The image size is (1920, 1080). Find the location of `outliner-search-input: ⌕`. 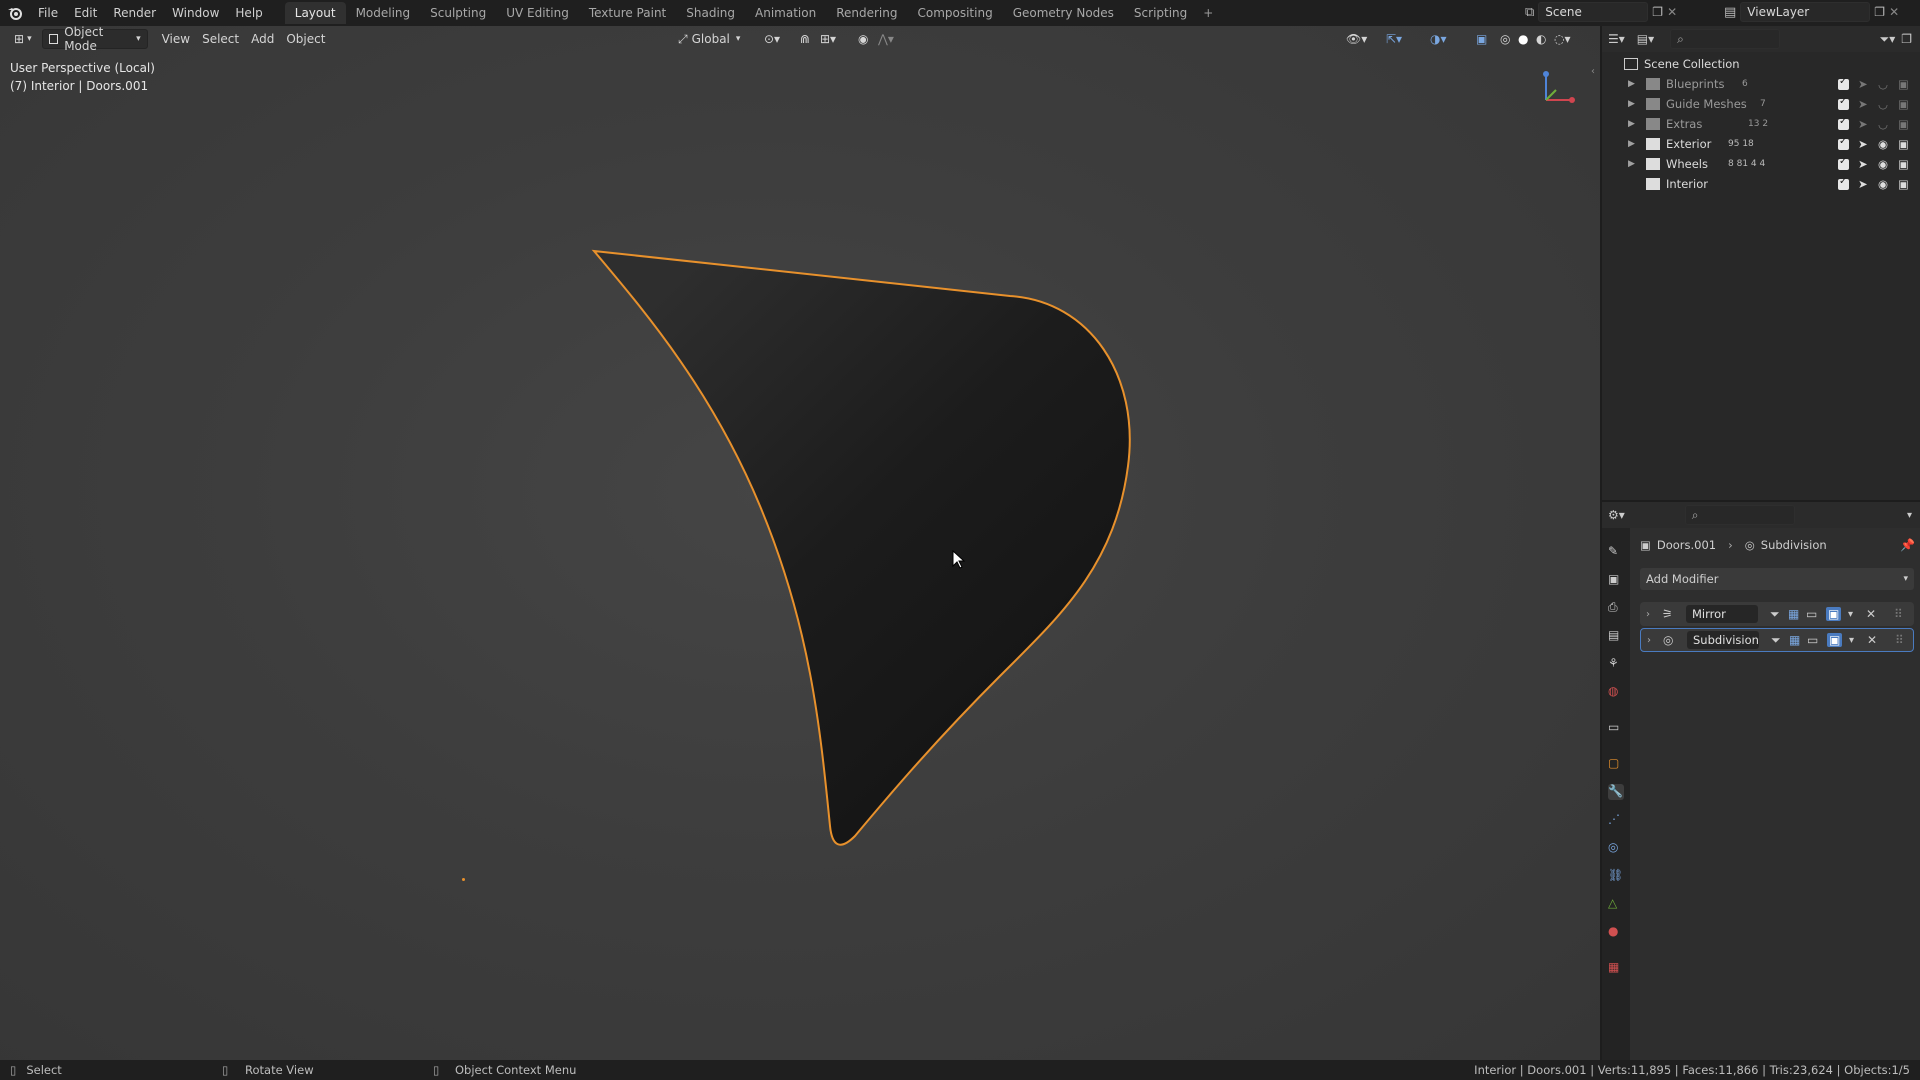

outliner-search-input: ⌕ is located at coordinates (1725, 39).